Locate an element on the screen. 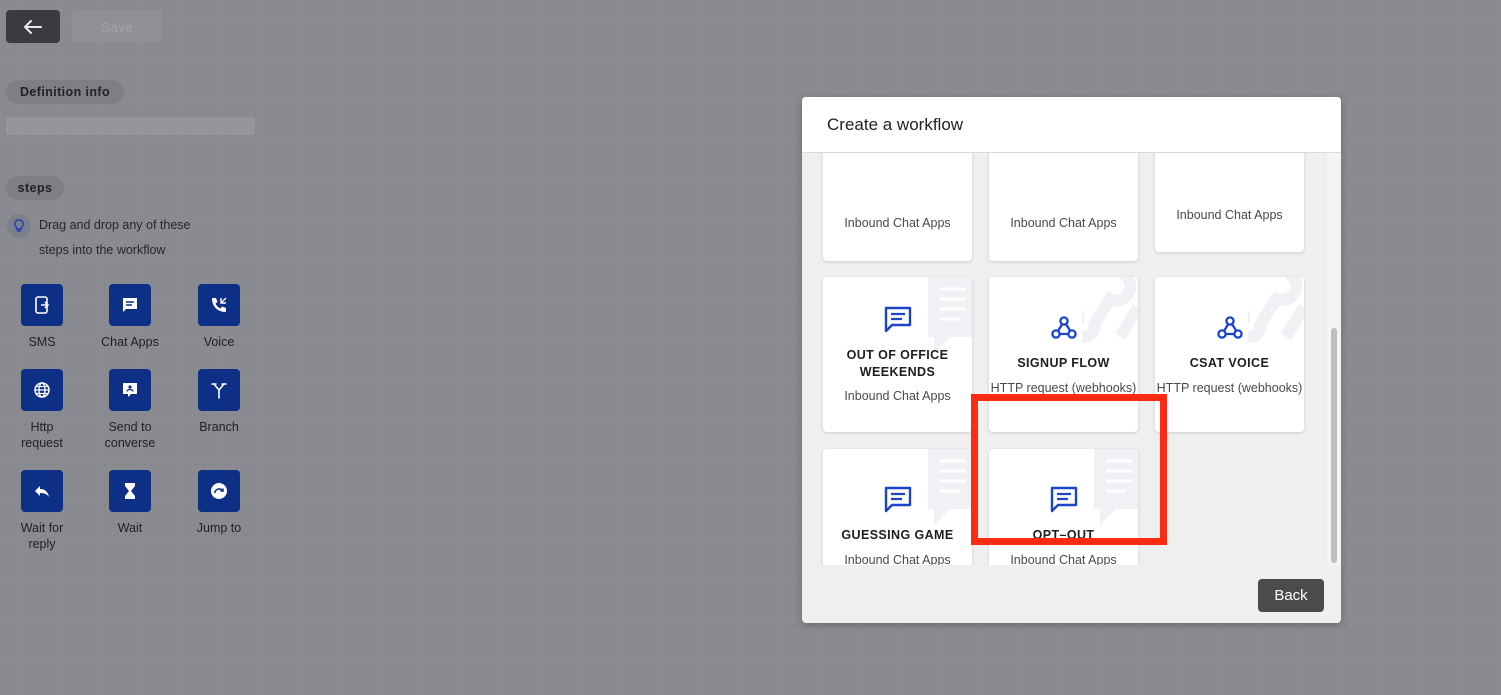  card-title: GUESSING GAME is located at coordinates (897, 535).